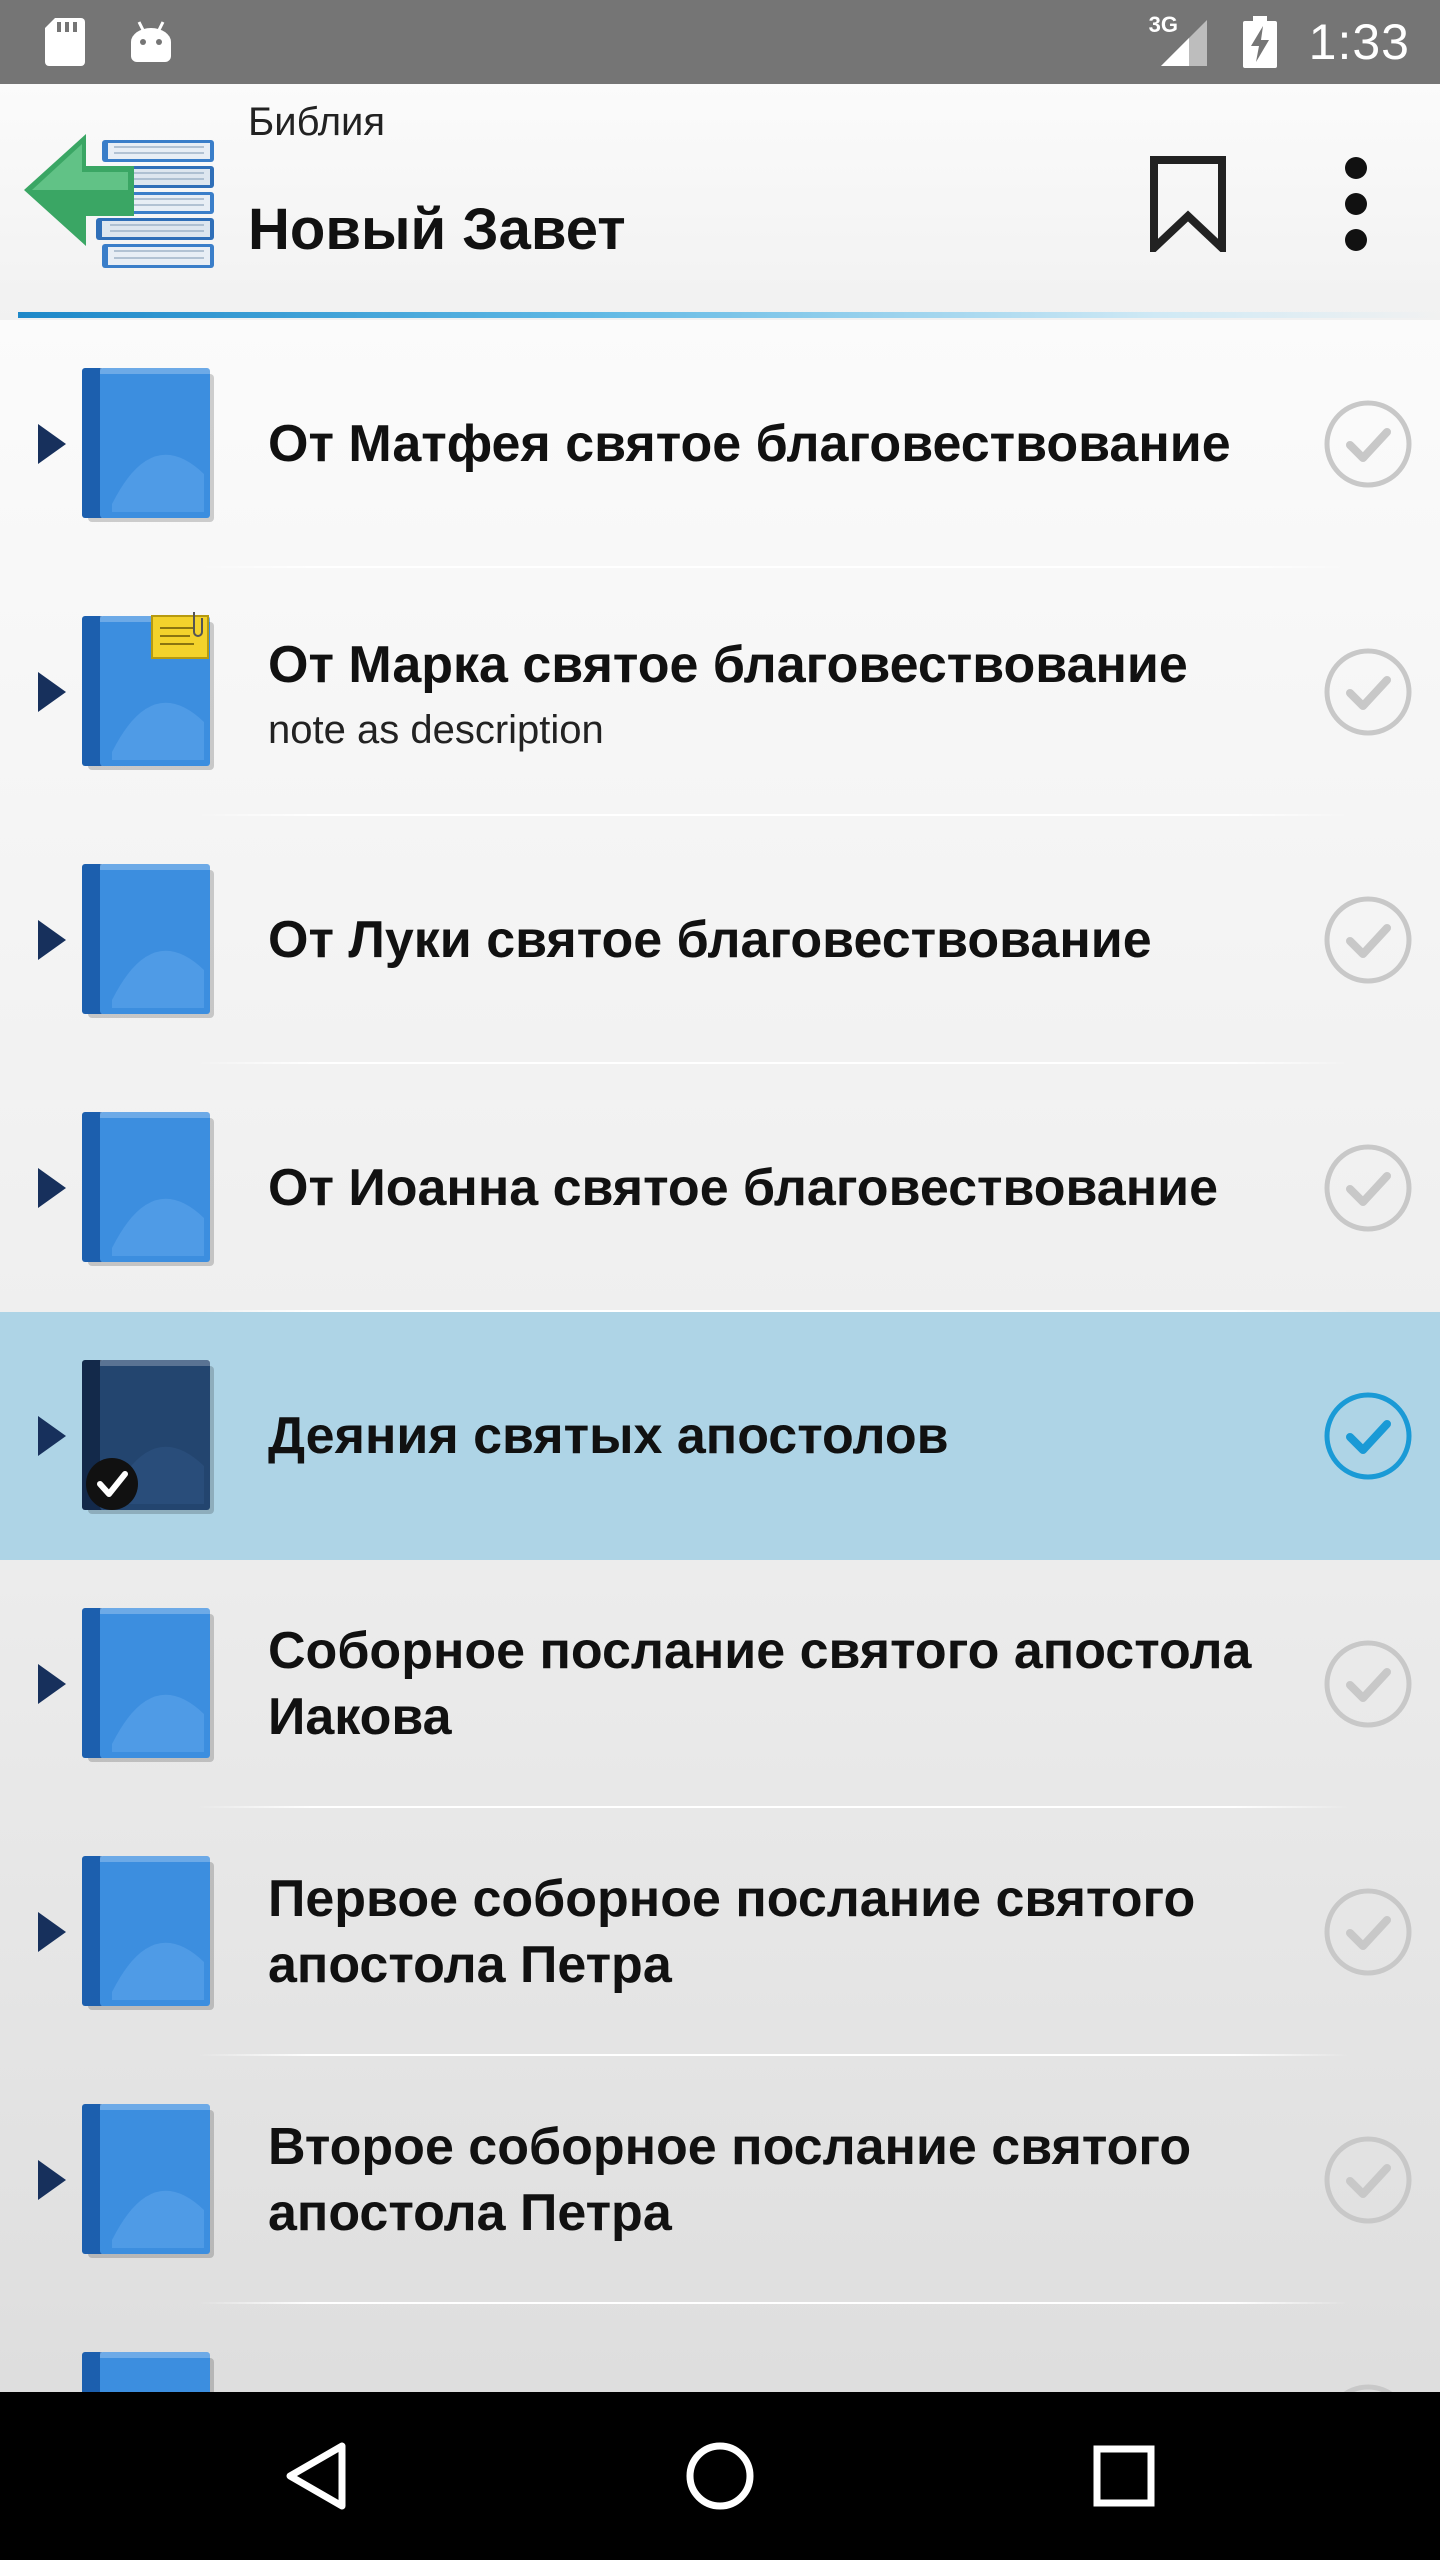 The height and width of the screenshot is (2560, 1440). I want to click on list-item: Деяния святых апостолов, so click(720, 1436).